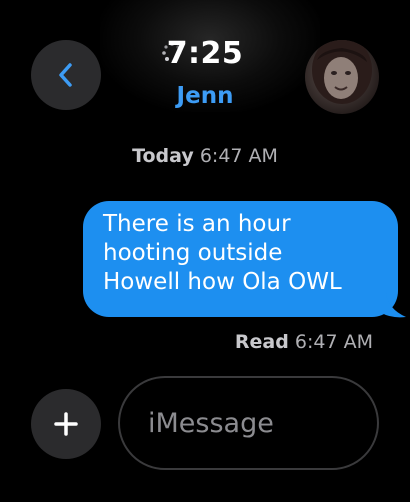 The width and height of the screenshot is (410, 502). I want to click on message-text-line: Howell how Ola OWL, so click(222, 282).